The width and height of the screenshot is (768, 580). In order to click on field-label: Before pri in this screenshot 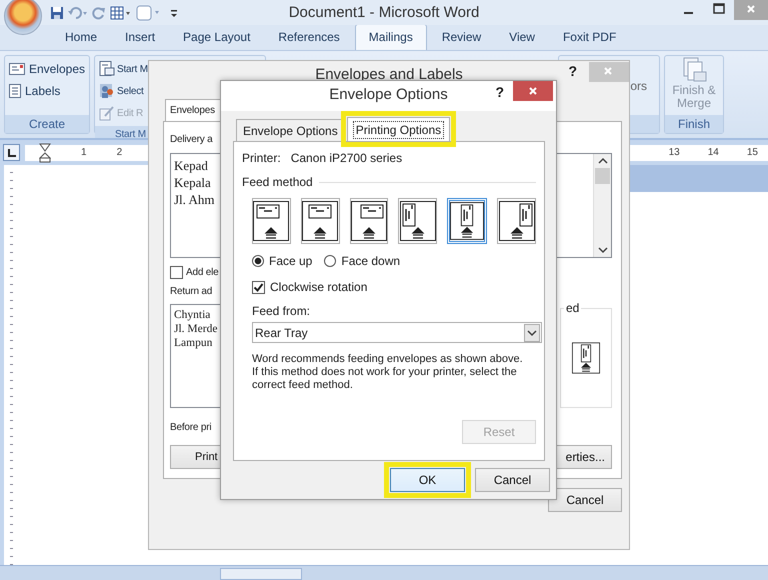, I will do `click(191, 428)`.